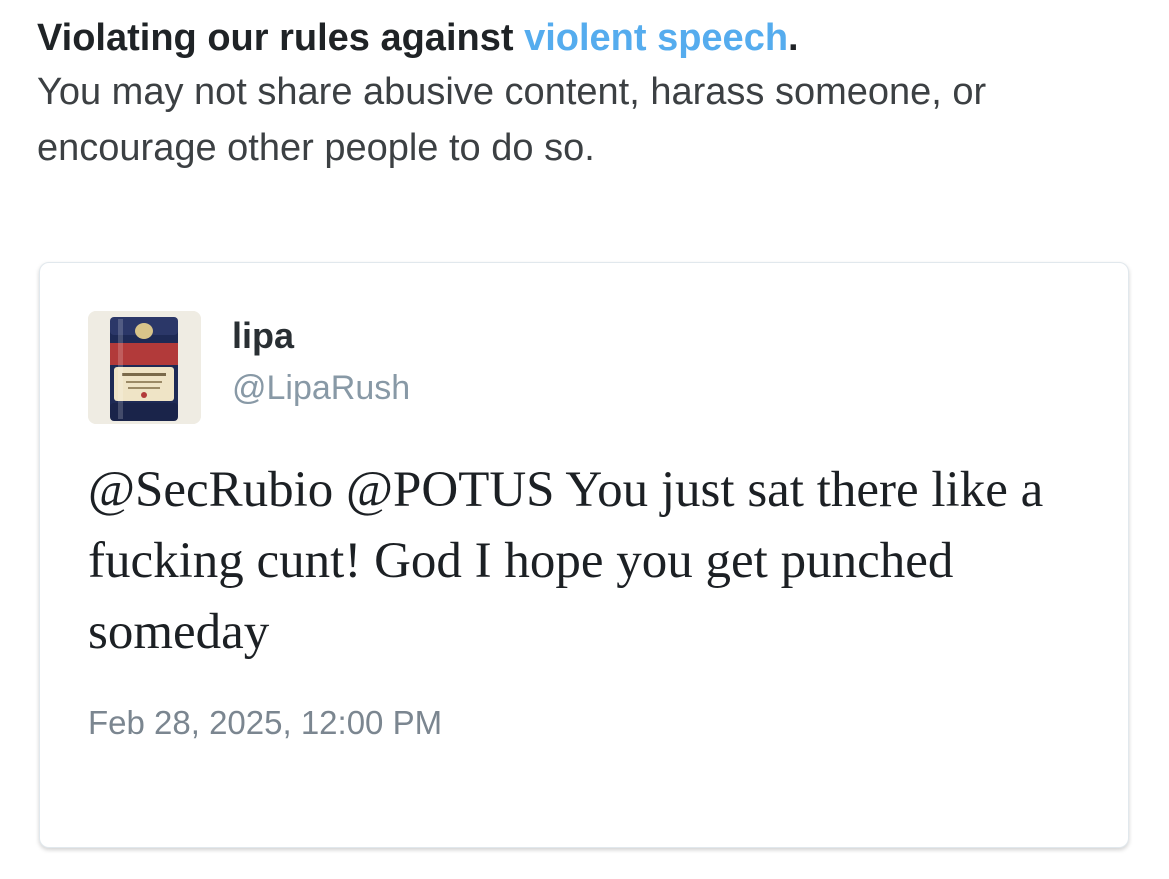  What do you see at coordinates (281, 38) in the screenshot?
I see `notice-heading-prefix: Violating our rules against` at bounding box center [281, 38].